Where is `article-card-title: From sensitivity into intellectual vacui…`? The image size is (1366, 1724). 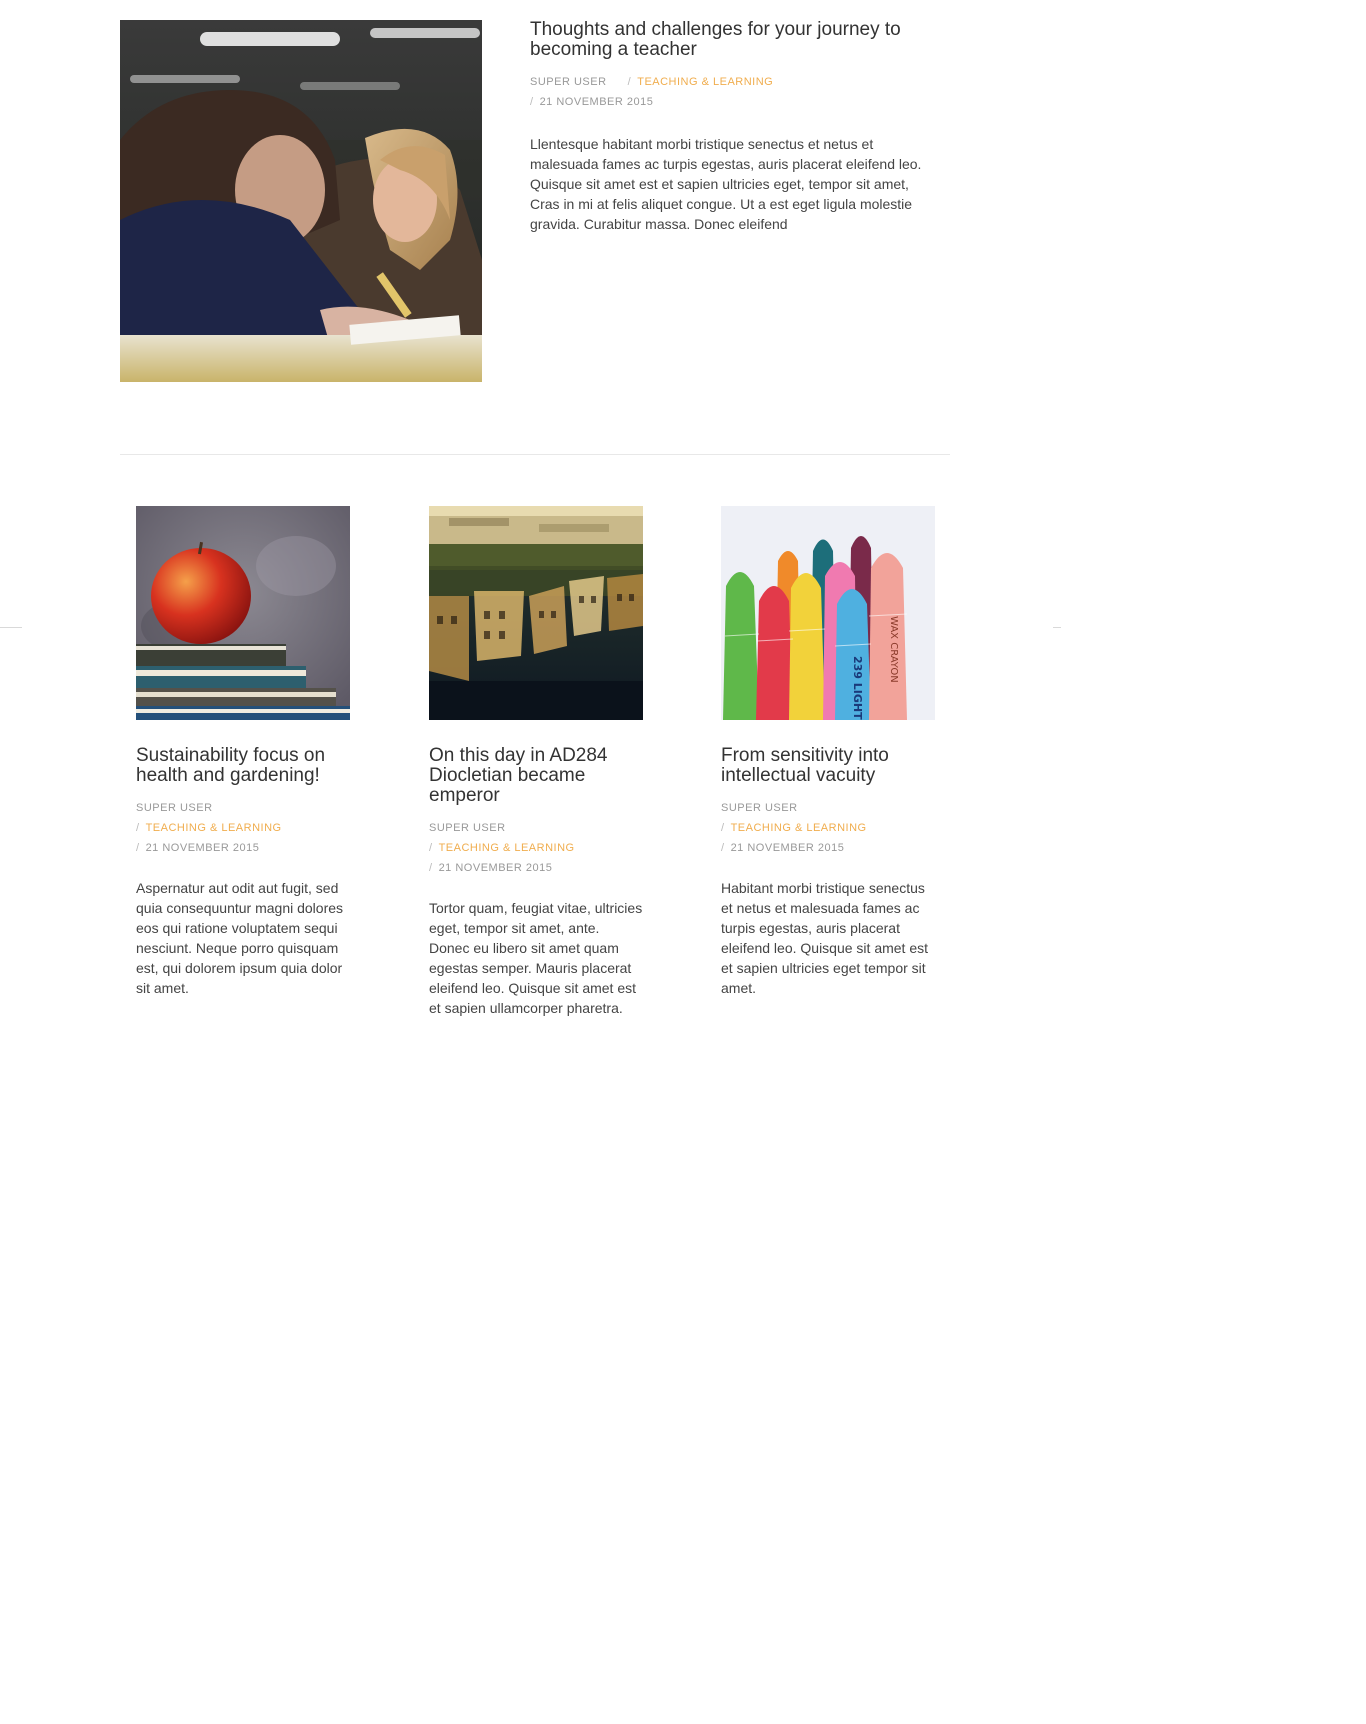
article-card-title: From sensitivity into intellectual vacui… is located at coordinates (828, 766).